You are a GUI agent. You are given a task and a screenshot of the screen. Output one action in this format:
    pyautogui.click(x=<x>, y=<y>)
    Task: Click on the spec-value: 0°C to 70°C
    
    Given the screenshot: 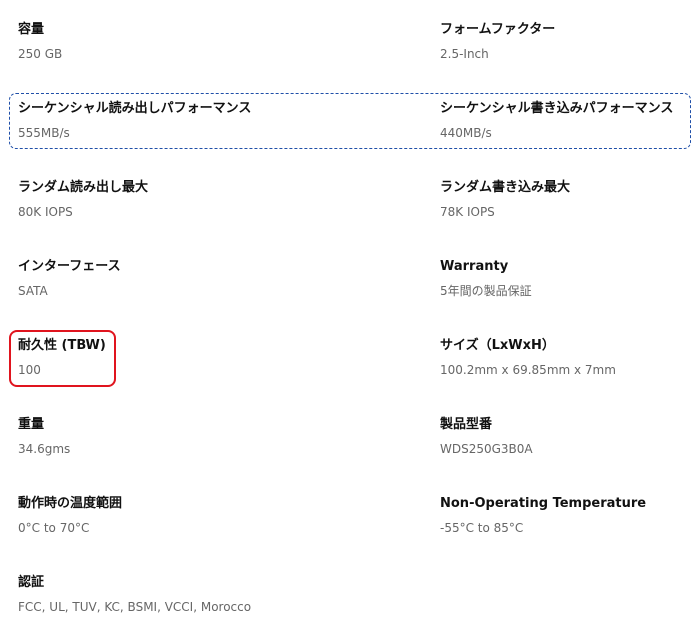 What is the action you would take?
    pyautogui.click(x=54, y=528)
    